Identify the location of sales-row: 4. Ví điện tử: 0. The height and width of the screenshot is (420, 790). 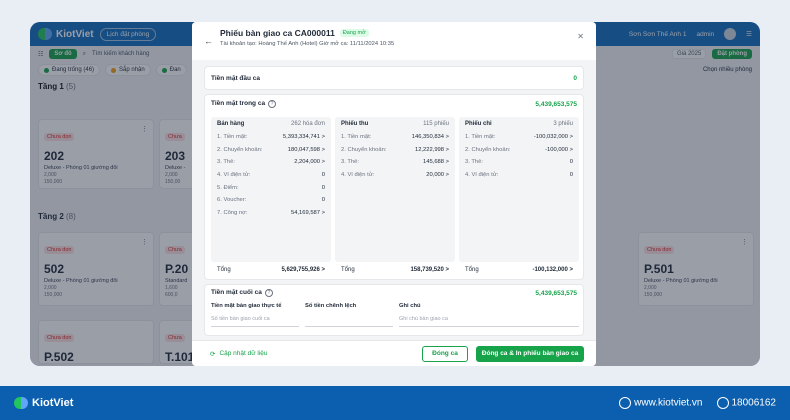
(271, 175).